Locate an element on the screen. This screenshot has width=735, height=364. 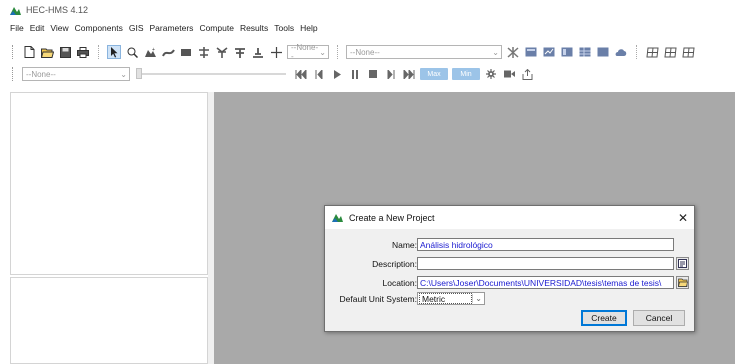
export-icon is located at coordinates (527, 74).